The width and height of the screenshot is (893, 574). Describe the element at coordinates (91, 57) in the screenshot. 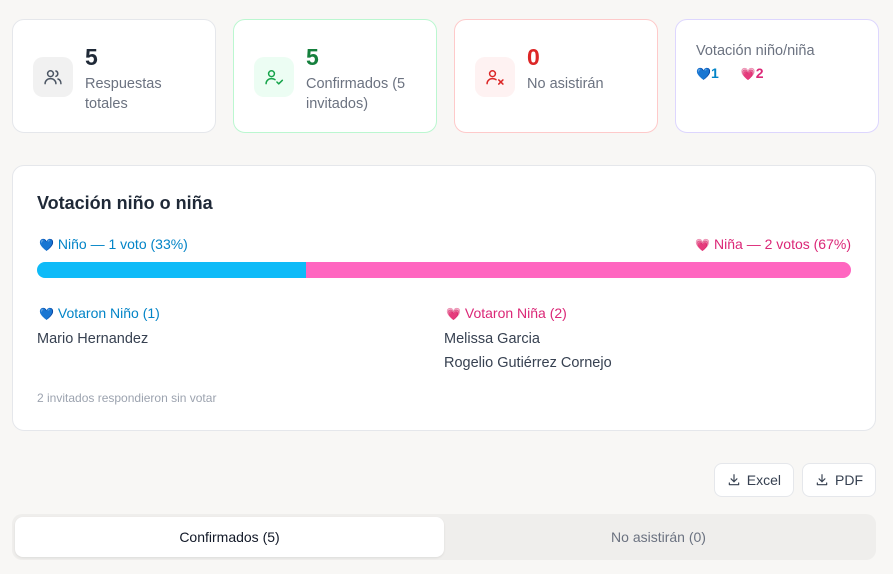

I see `total-count: 5` at that location.